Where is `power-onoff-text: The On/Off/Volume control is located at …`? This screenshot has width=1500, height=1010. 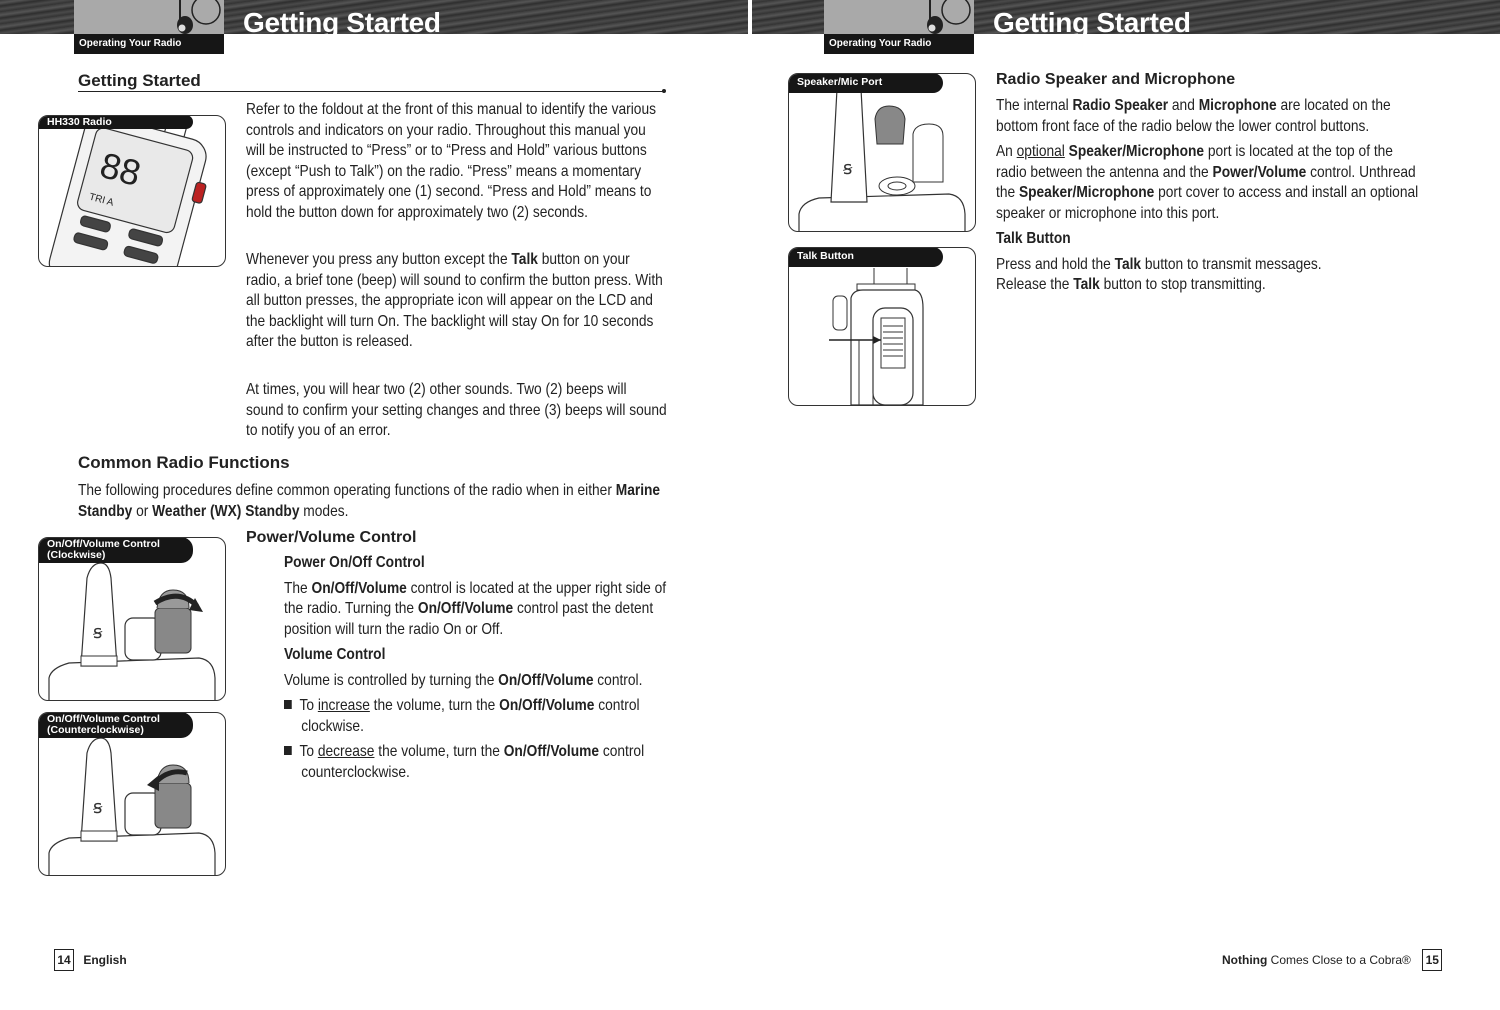
power-onoff-text: The On/Off/Volume control is located at … is located at coordinates (475, 608).